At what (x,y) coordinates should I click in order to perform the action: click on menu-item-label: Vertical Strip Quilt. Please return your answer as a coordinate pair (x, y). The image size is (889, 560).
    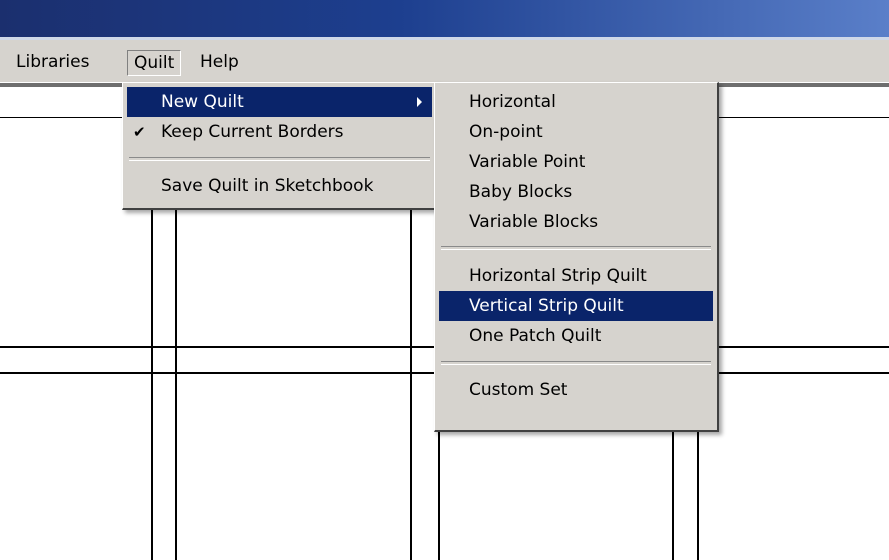
    Looking at the image, I should click on (546, 306).